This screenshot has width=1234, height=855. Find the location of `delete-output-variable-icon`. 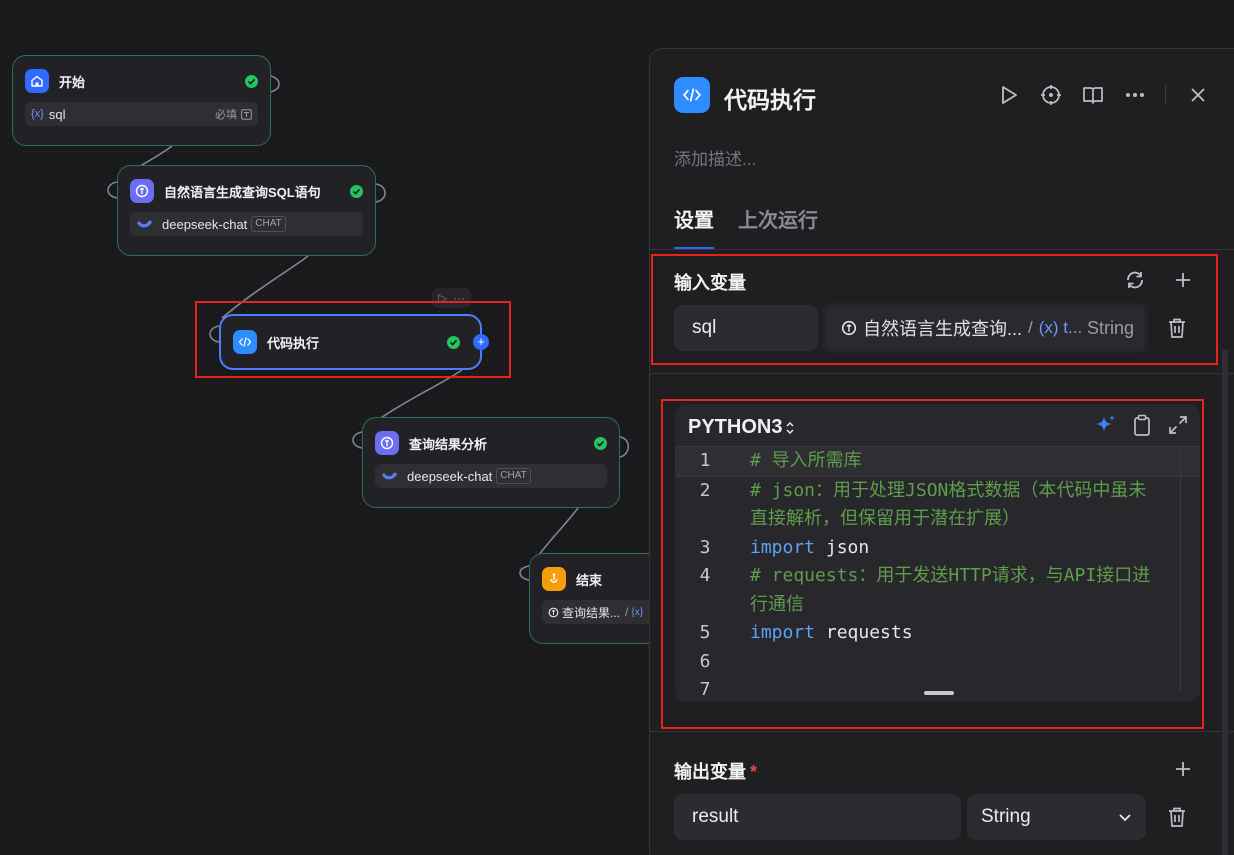

delete-output-variable-icon is located at coordinates (1177, 817).